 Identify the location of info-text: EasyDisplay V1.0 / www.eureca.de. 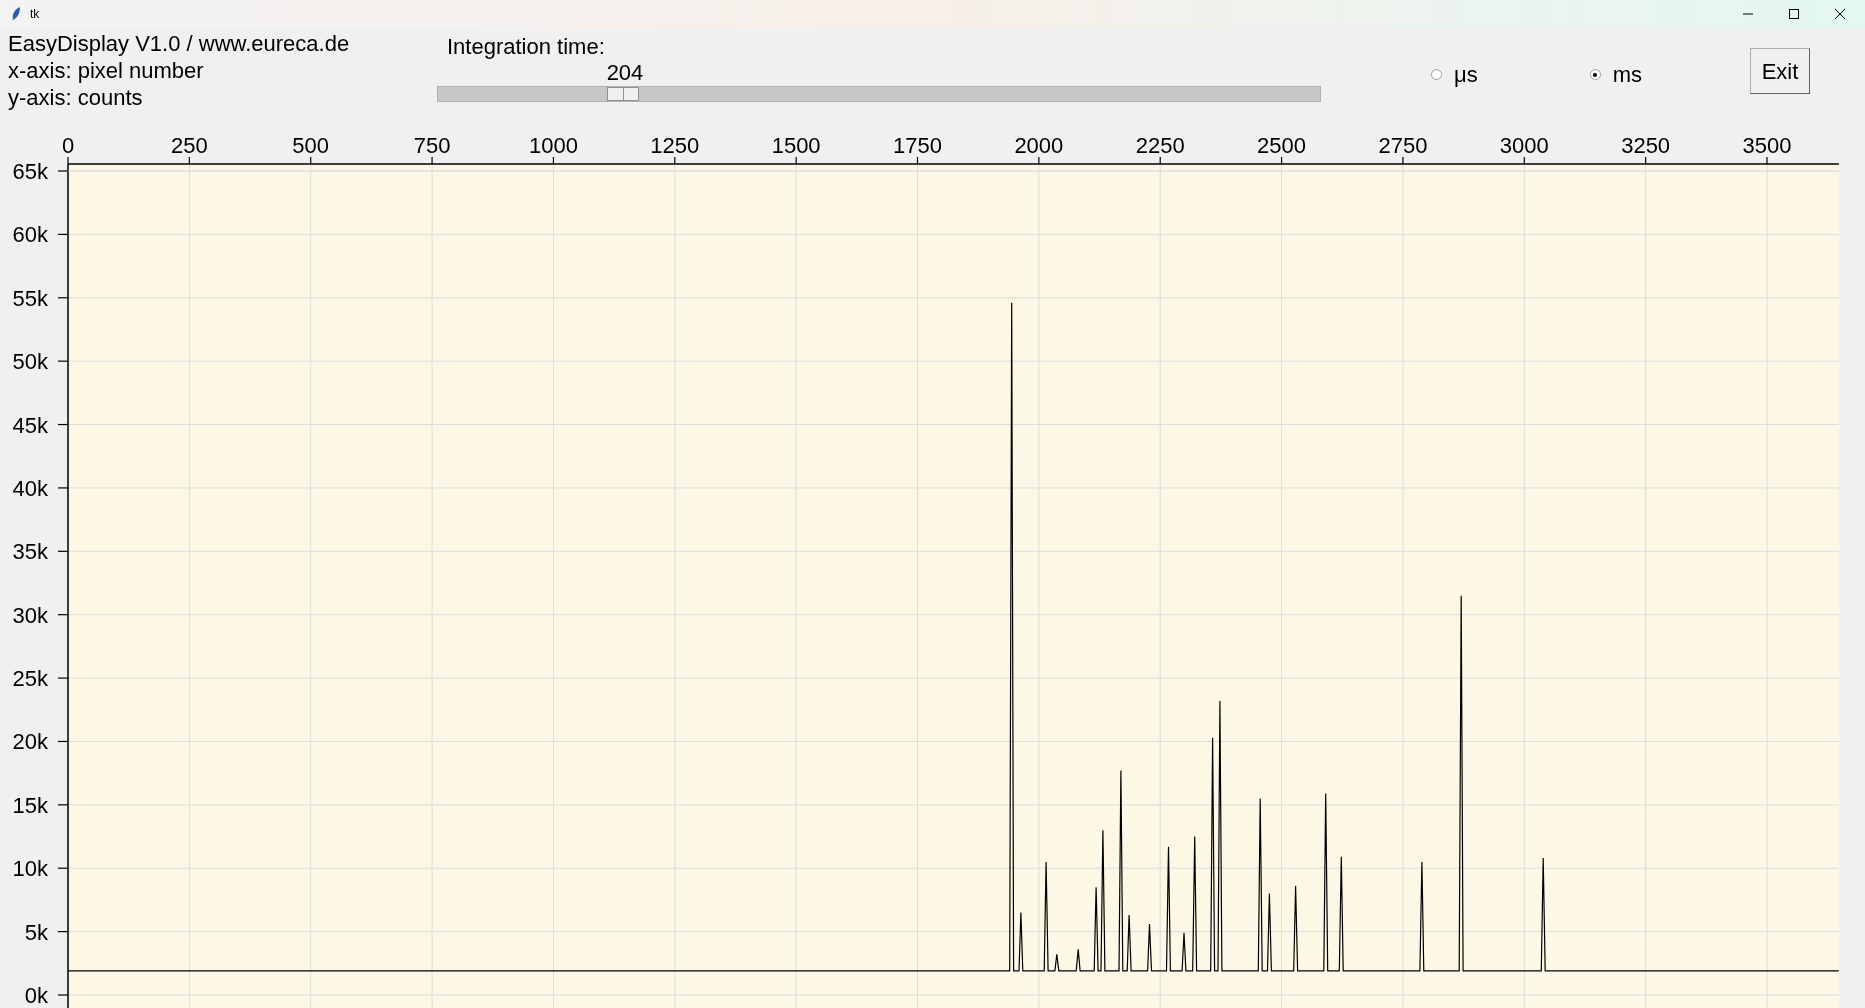
(179, 43).